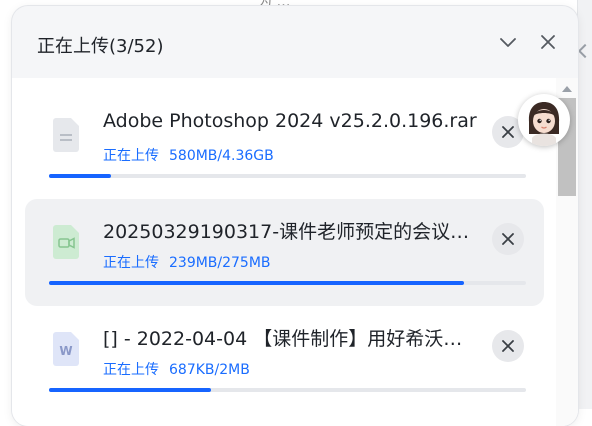 Image resolution: width=592 pixels, height=426 pixels. I want to click on chevron-down-icon, so click(508, 42).